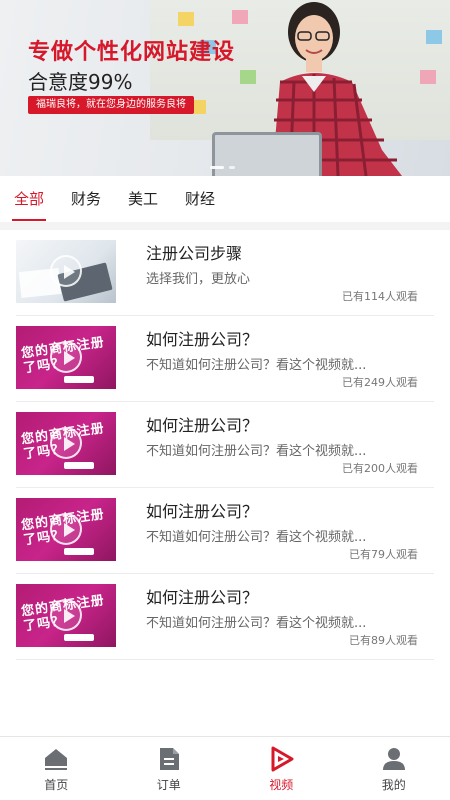 This screenshot has width=450, height=800. Describe the element at coordinates (380, 382) in the screenshot. I see `video-view-count: 已有249人观看` at that location.